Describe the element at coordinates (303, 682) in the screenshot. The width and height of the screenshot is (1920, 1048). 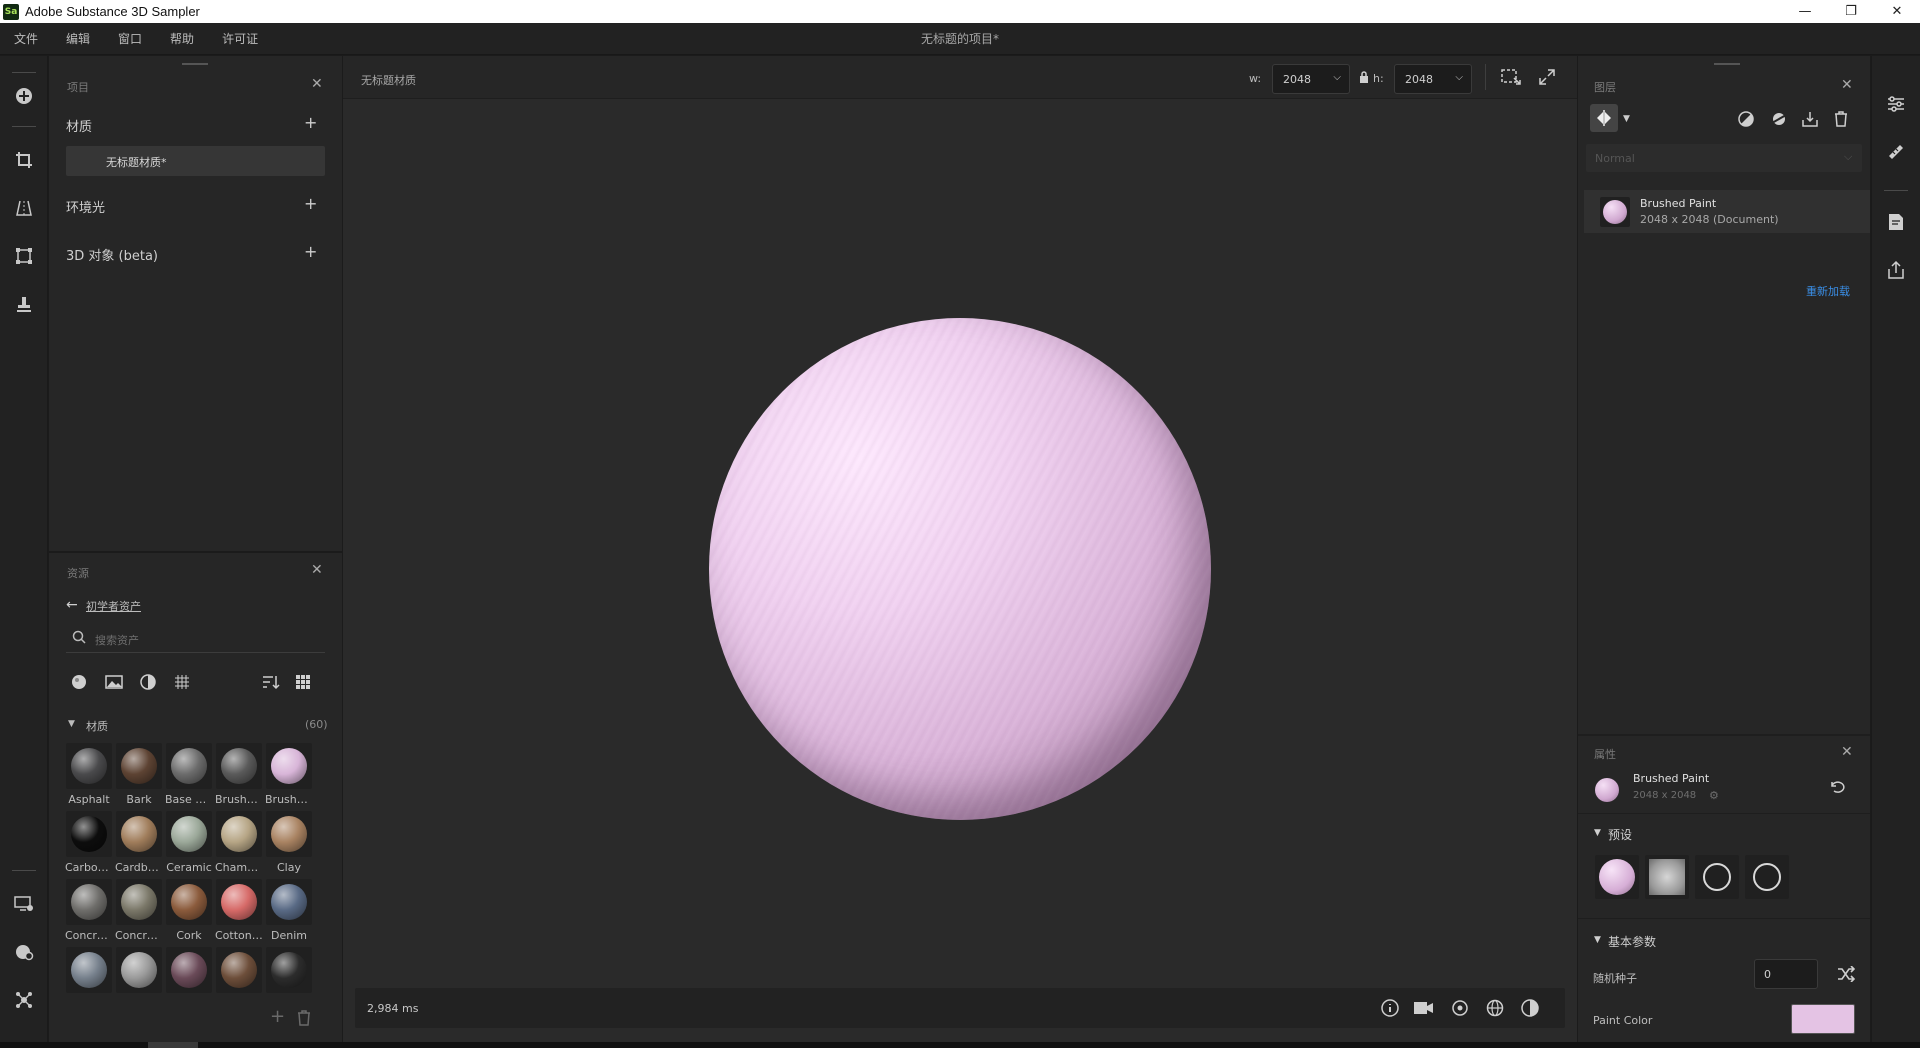
I see `grid-view-icon` at that location.